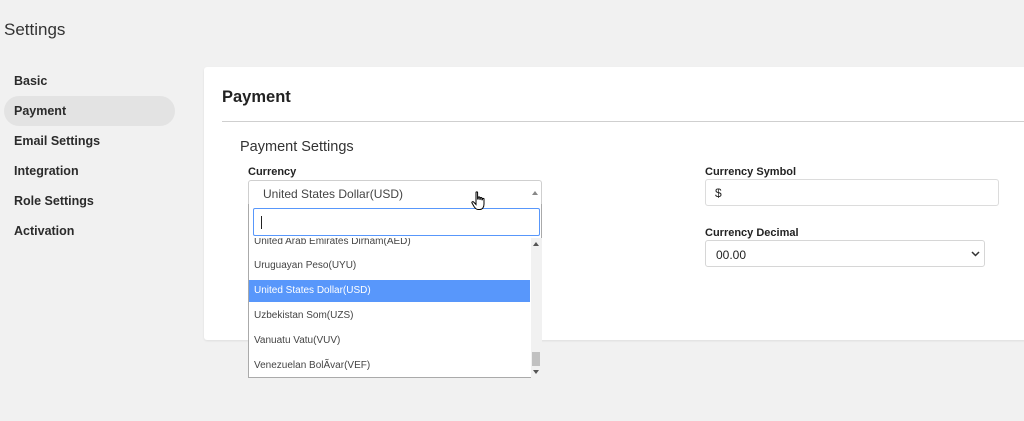 This screenshot has width=1024, height=421. Describe the element at coordinates (478, 200) in the screenshot. I see `hand-cursor-icon` at that location.